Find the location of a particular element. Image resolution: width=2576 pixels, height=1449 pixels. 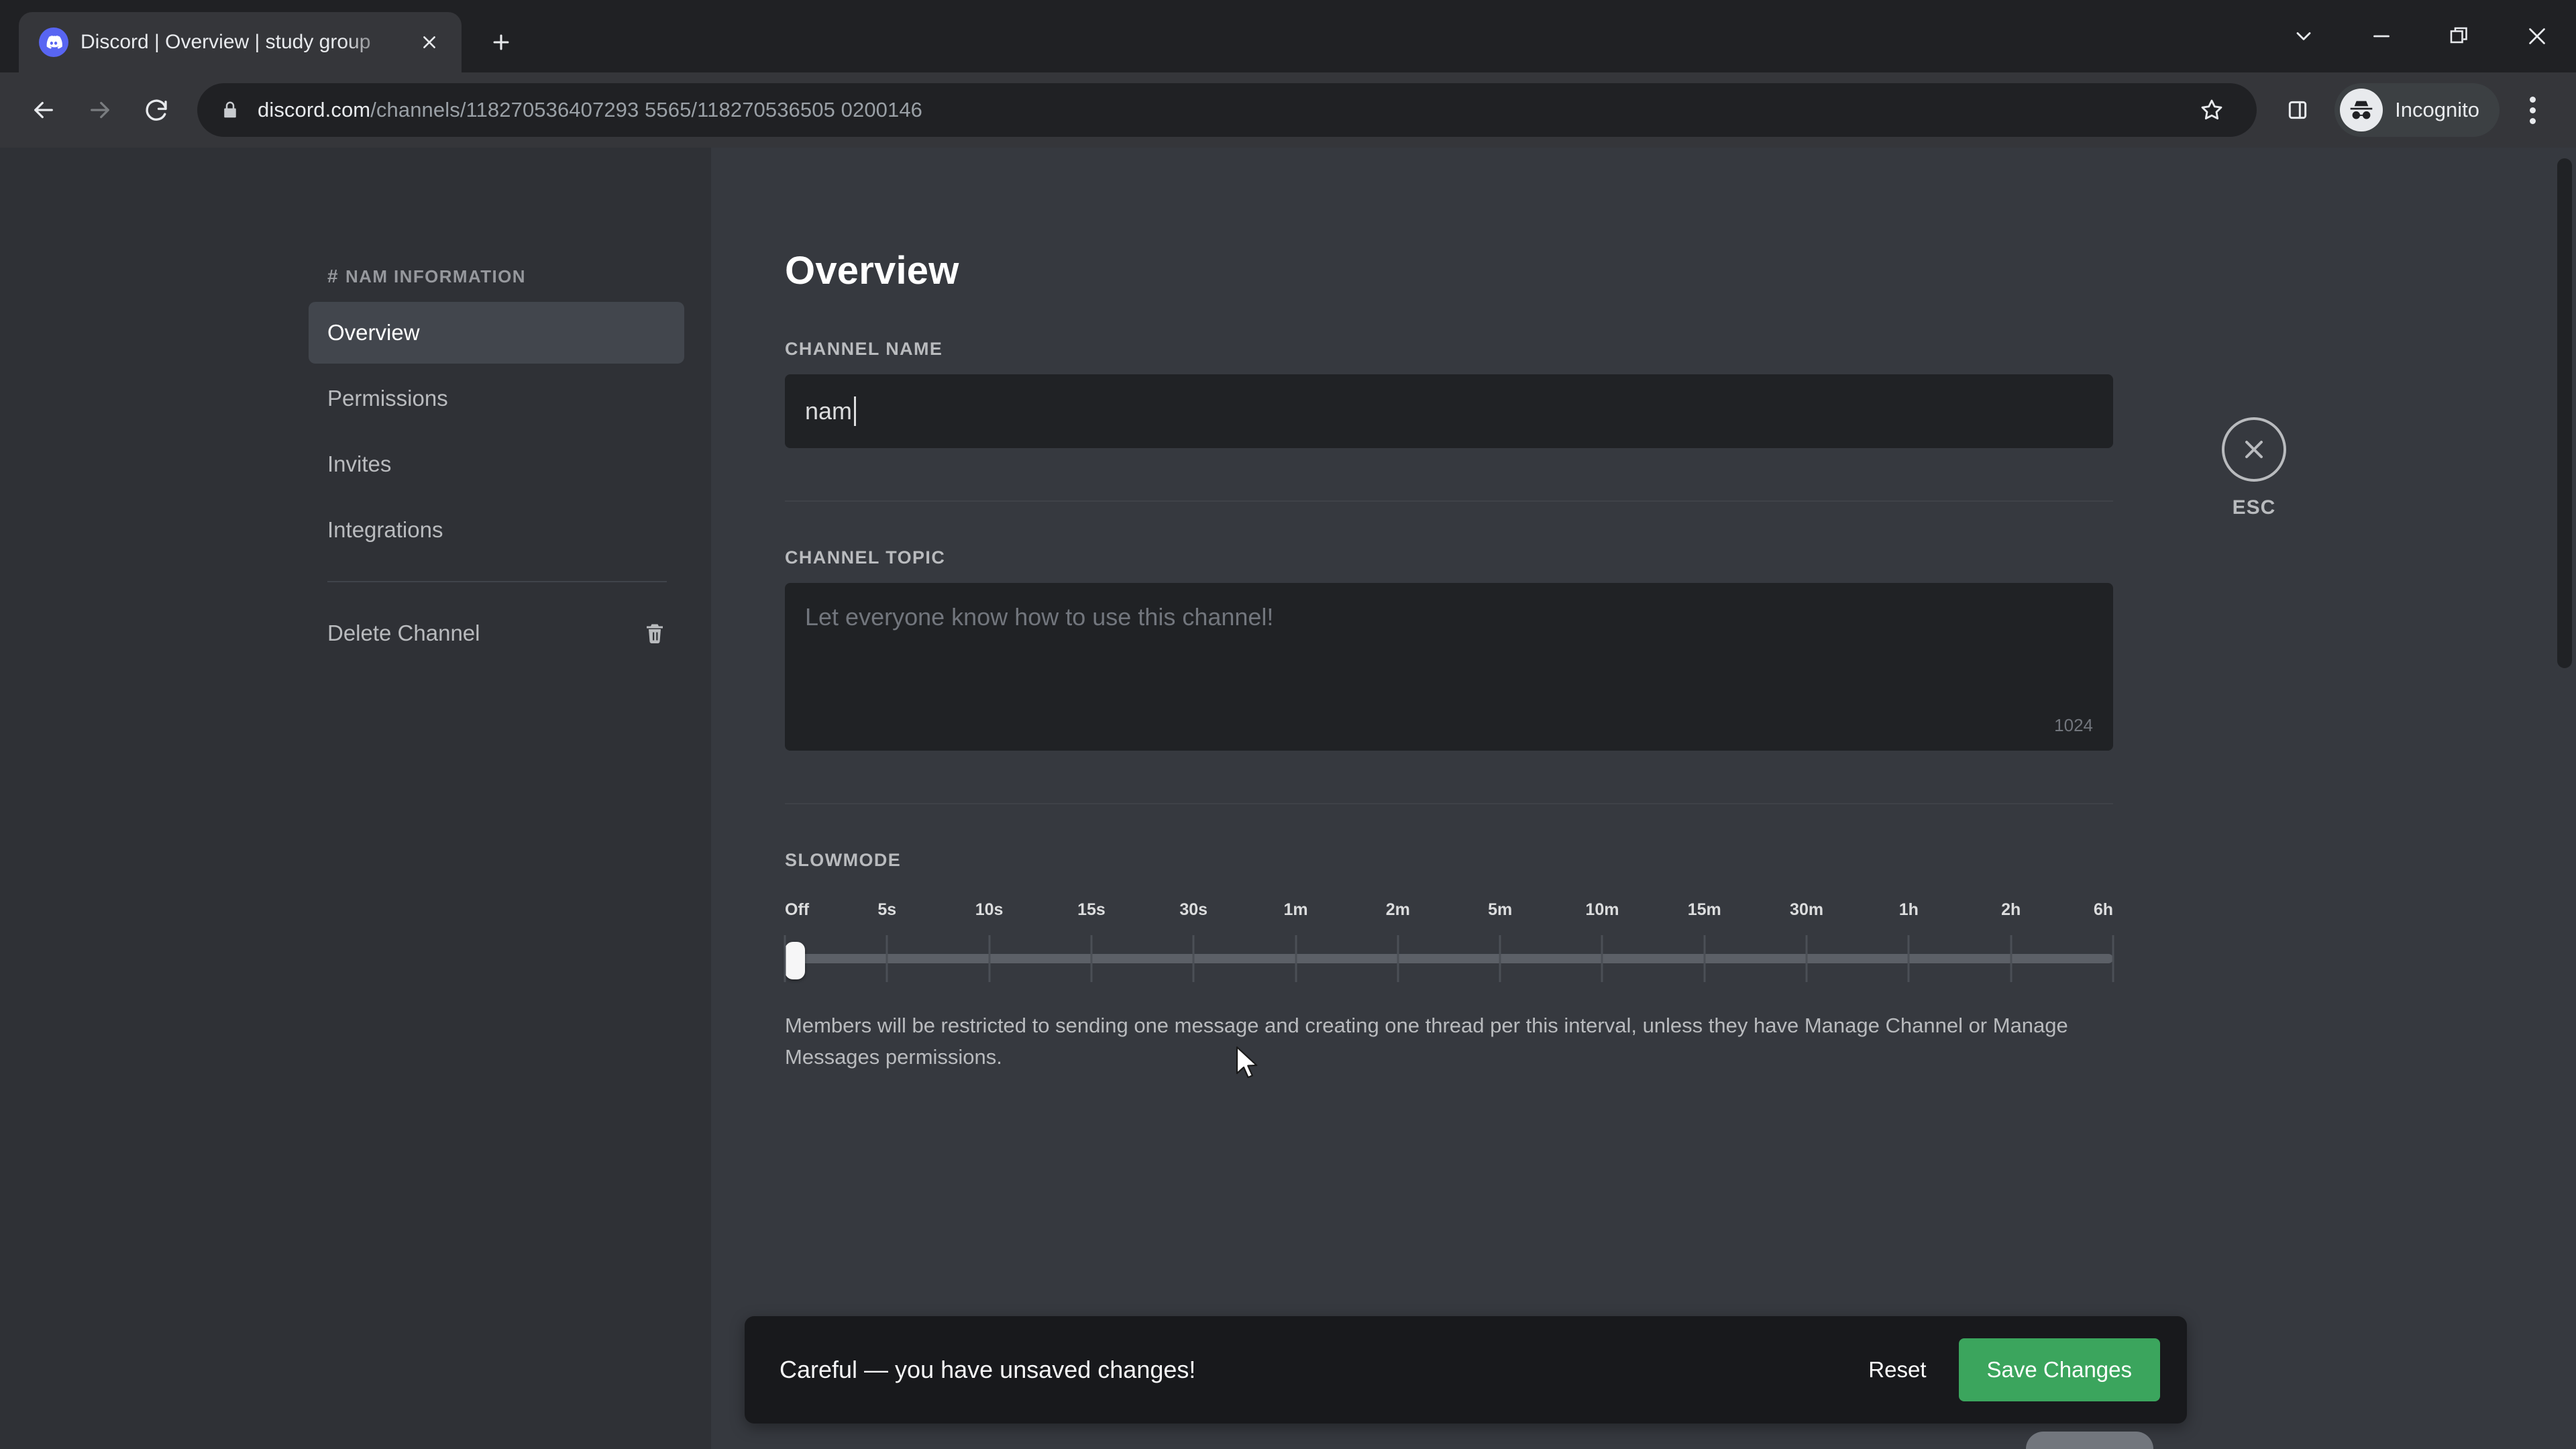

back-arrow-icon is located at coordinates (43, 110).